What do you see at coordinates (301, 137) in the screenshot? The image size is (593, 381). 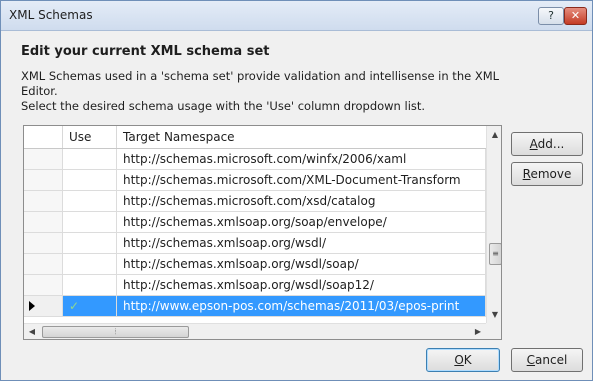 I see `namespace-column-header: Target Namespace` at bounding box center [301, 137].